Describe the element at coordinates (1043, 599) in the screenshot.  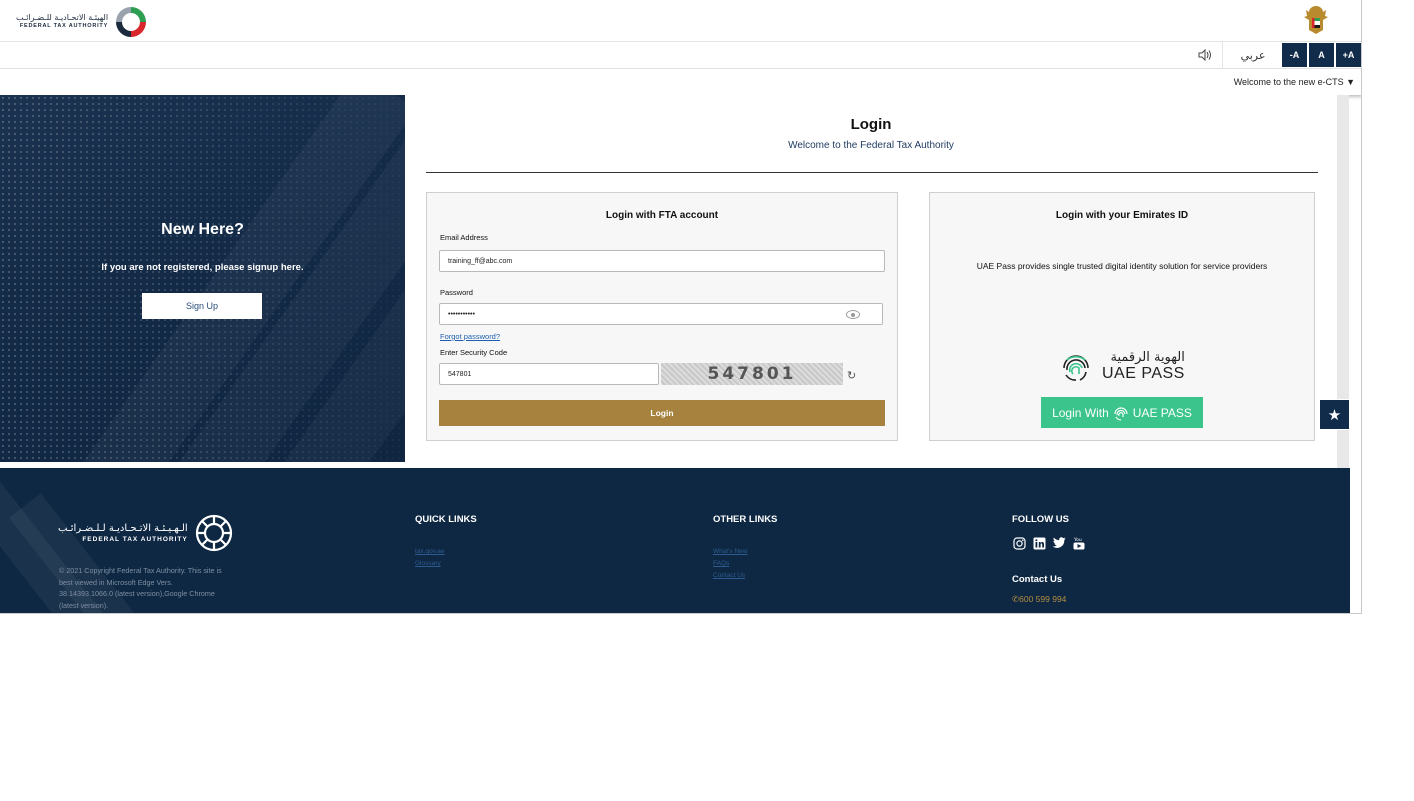
I see `phone-number-text: 600 599 994` at that location.